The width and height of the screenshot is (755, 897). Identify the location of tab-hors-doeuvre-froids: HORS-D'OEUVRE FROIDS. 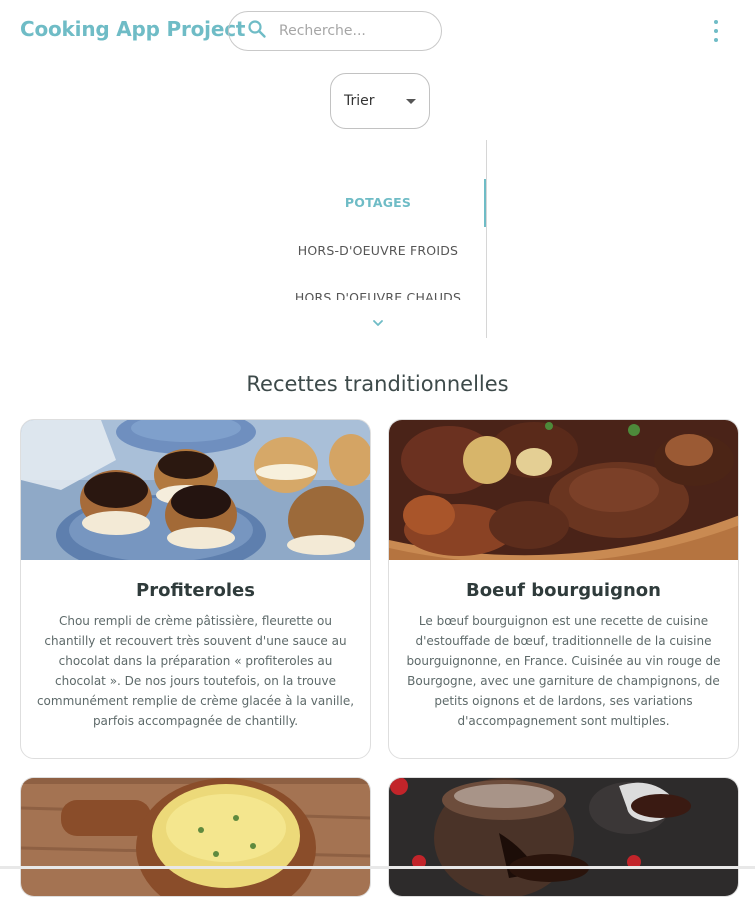
(378, 250).